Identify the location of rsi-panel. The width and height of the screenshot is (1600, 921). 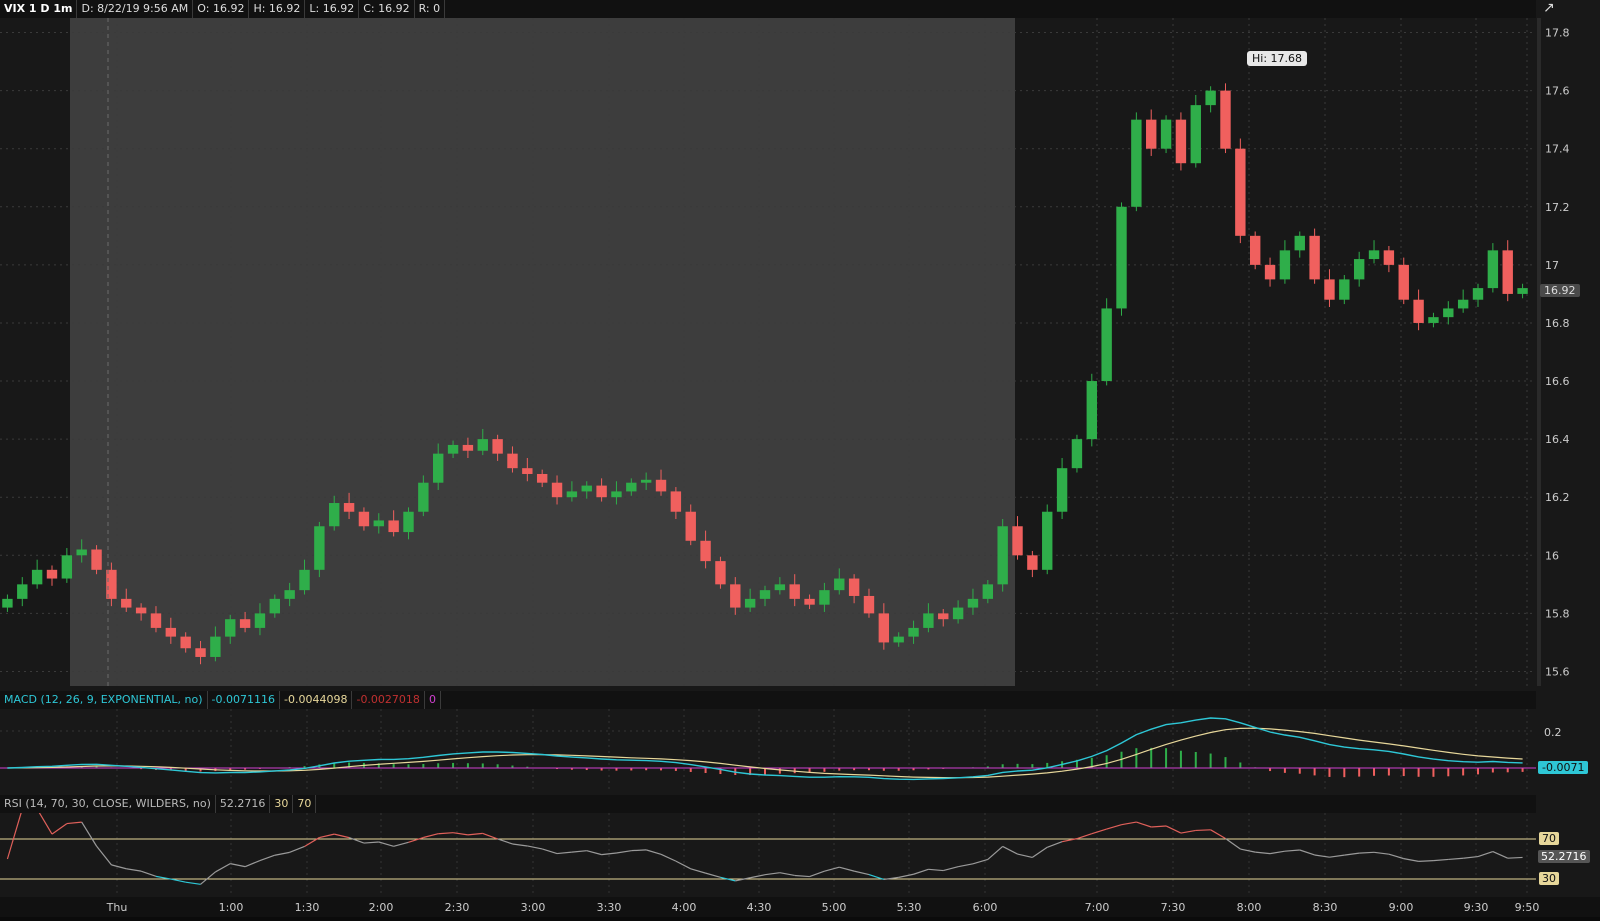
(800, 855).